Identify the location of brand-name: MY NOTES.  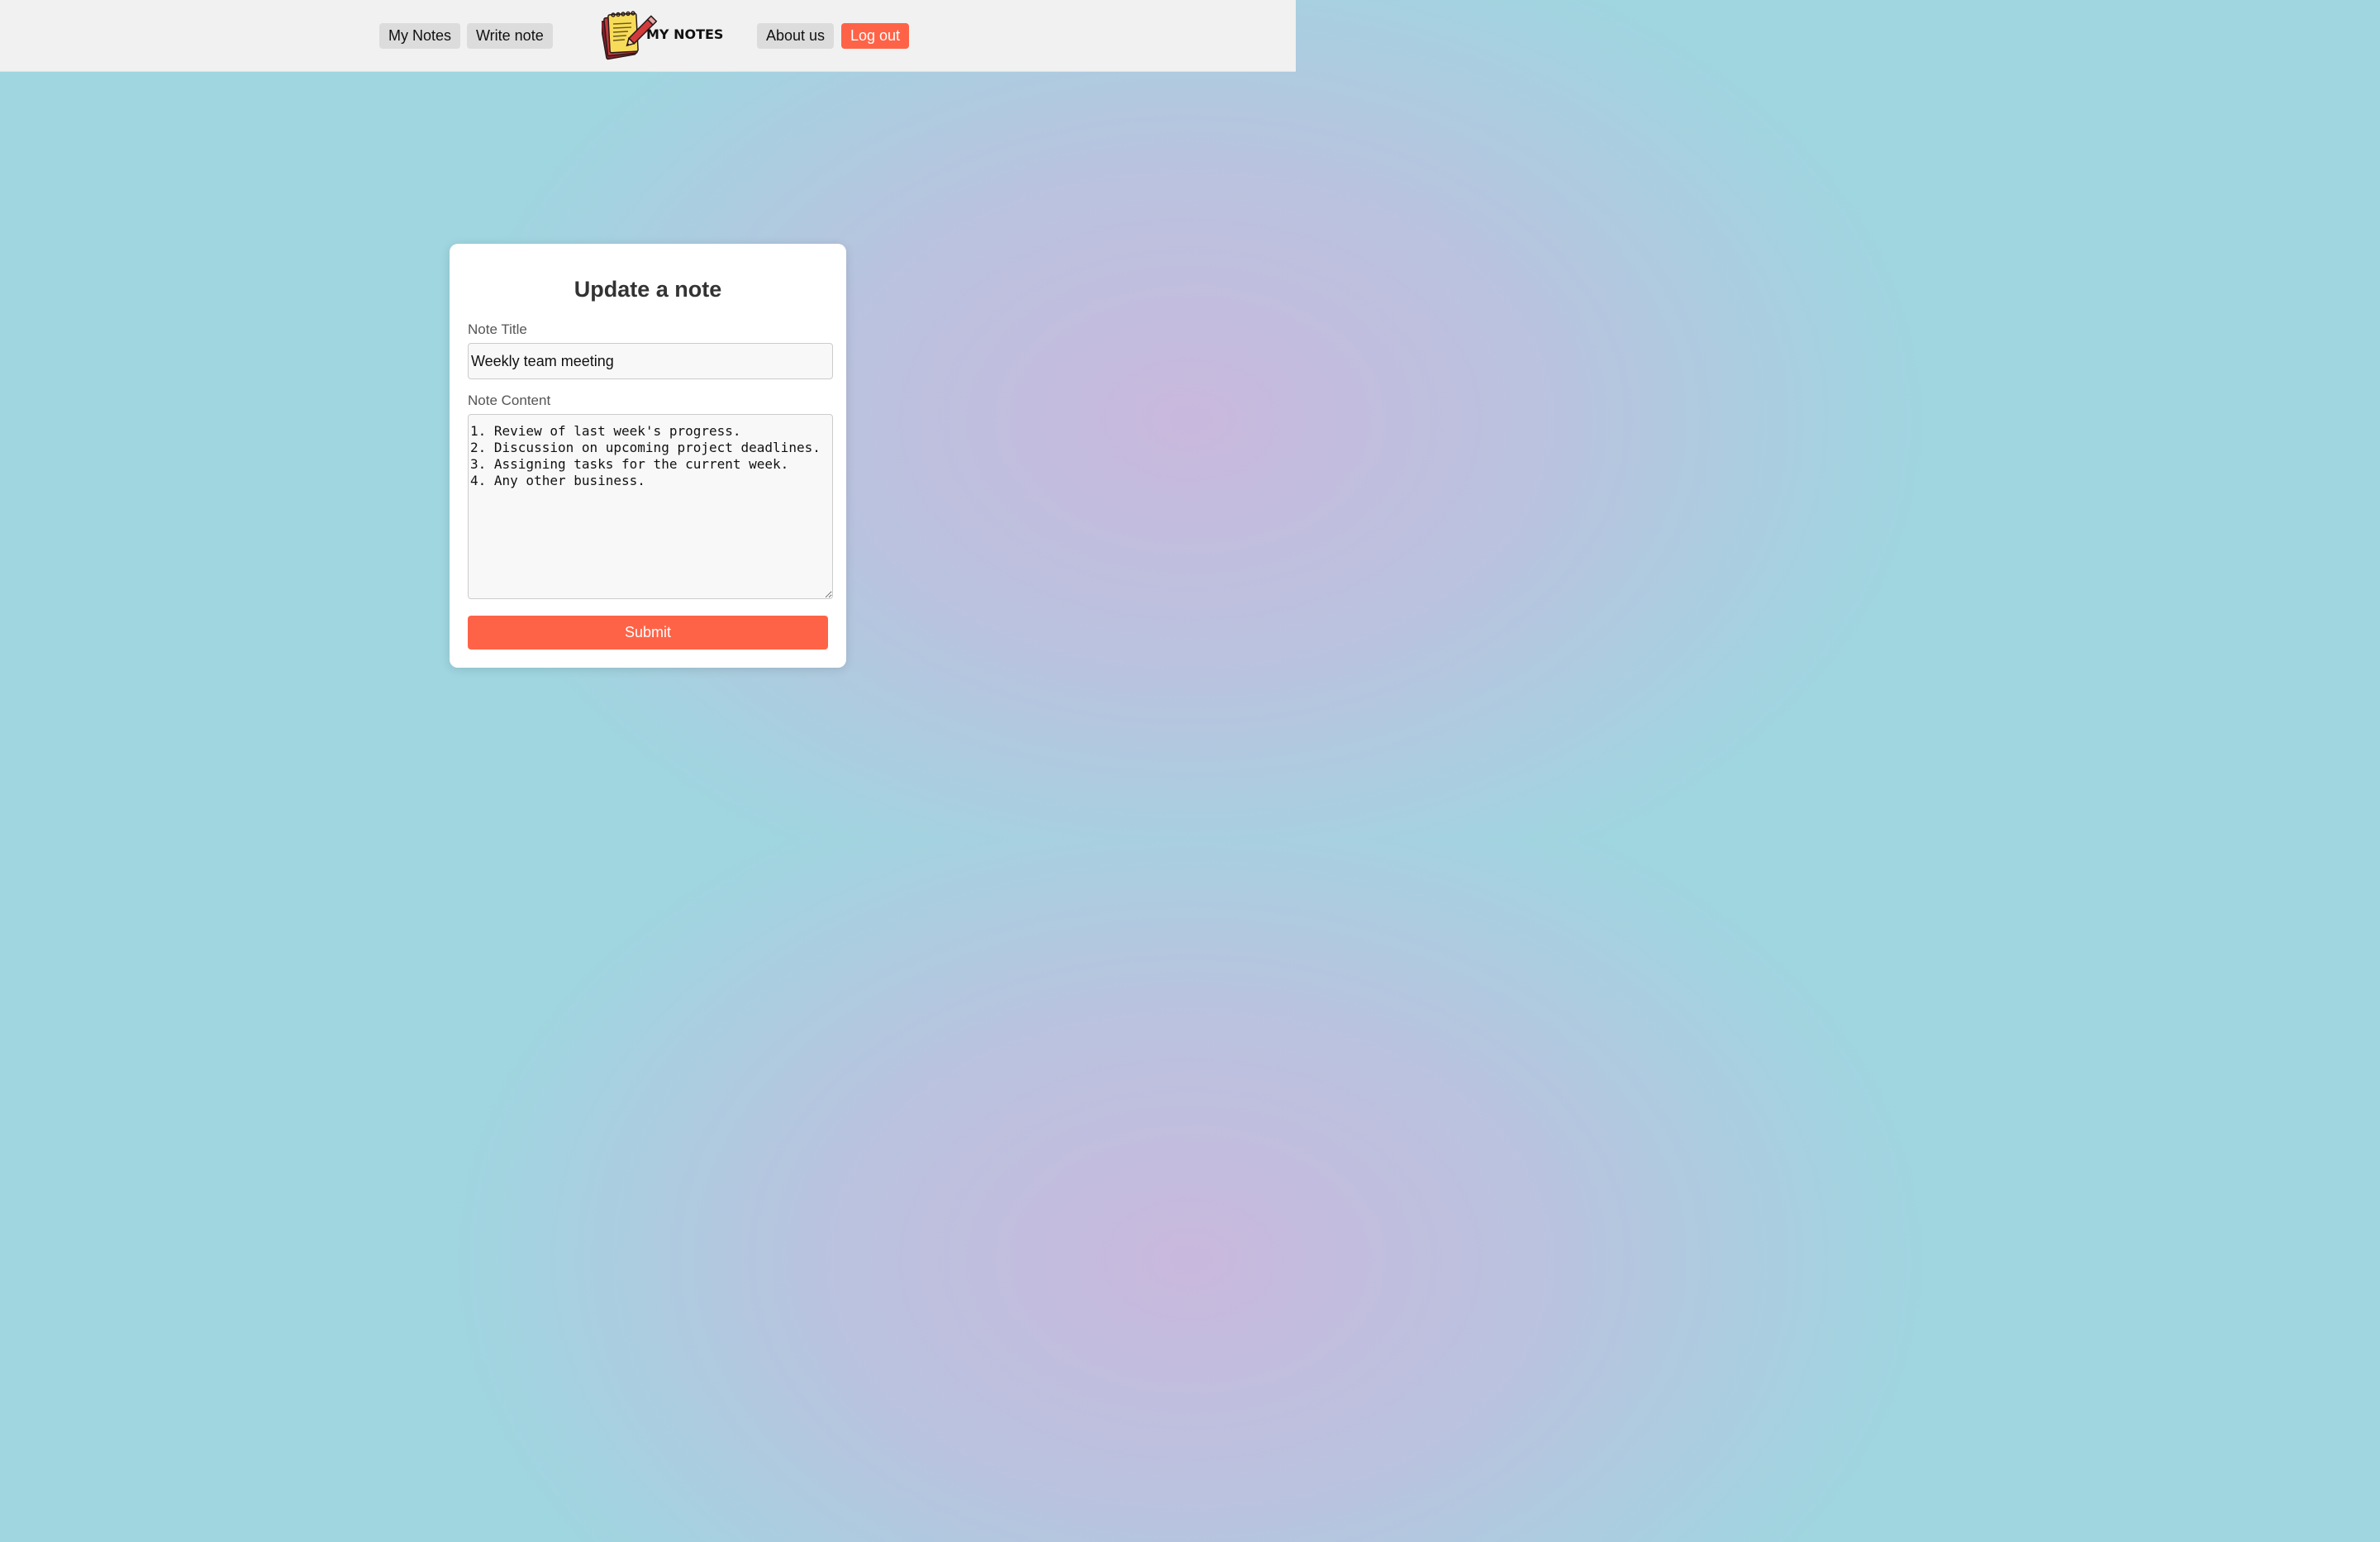
(685, 34).